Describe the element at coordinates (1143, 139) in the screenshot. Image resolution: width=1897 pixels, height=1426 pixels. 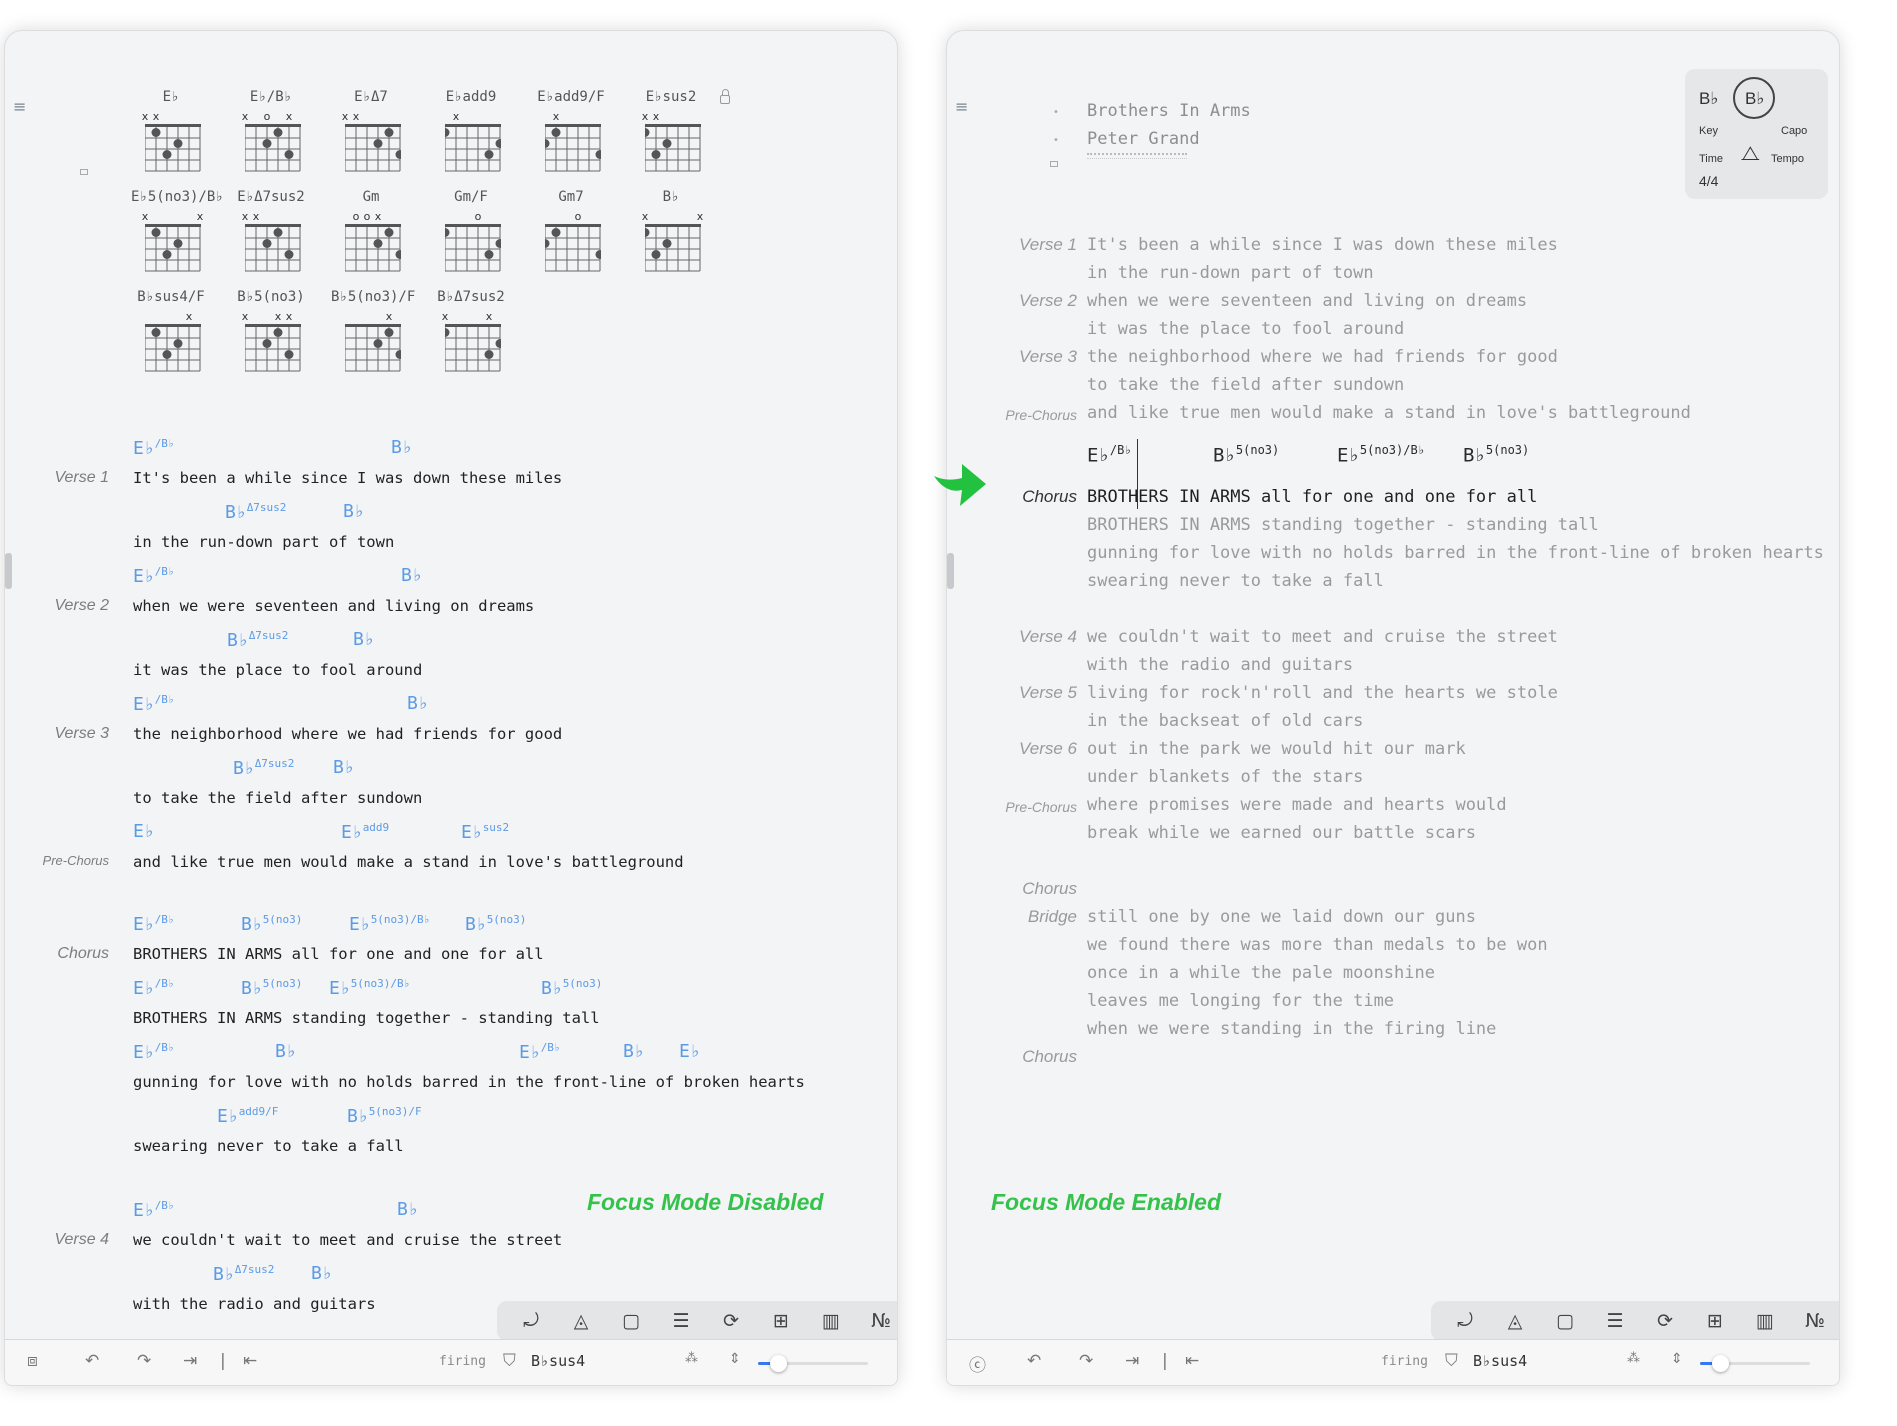
I see `song-artist: Peter Grand` at that location.